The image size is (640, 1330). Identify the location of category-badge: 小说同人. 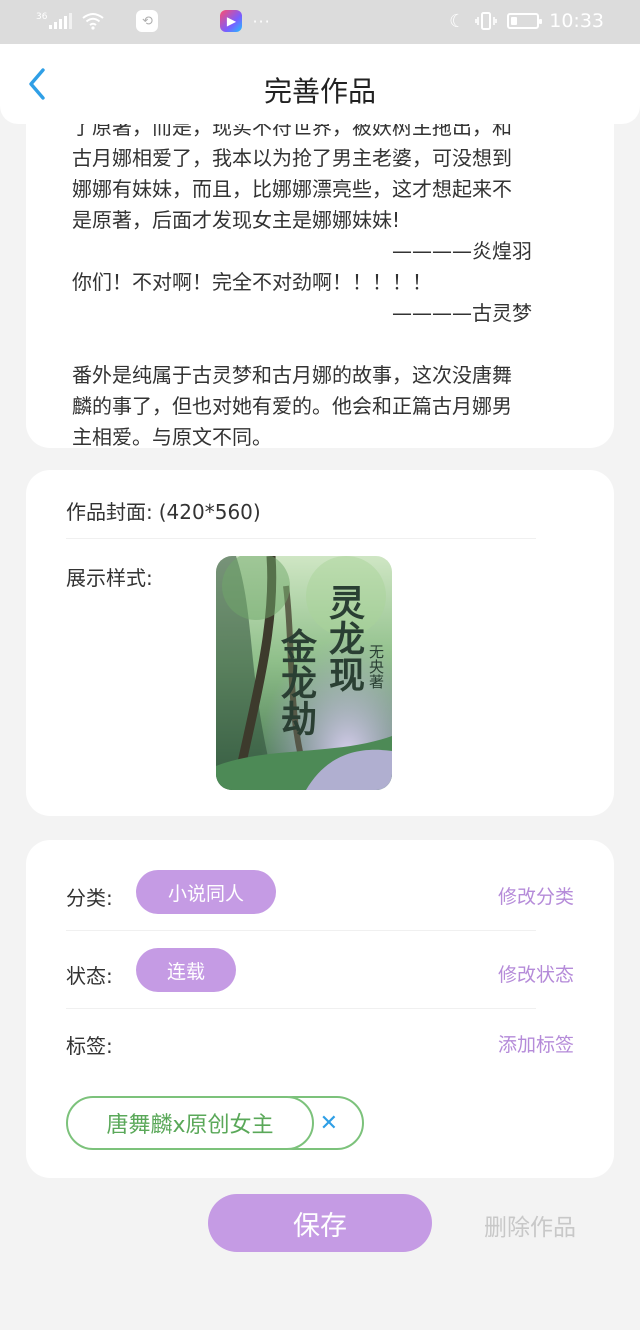
(206, 892).